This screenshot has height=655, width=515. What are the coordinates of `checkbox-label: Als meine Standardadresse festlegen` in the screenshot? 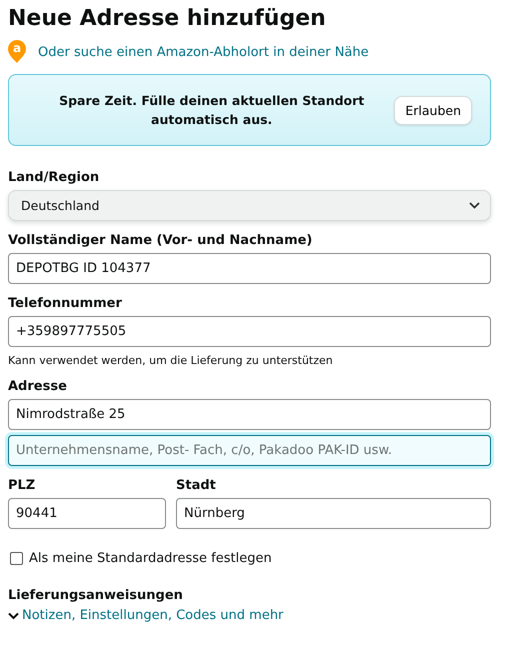 It's located at (150, 558).